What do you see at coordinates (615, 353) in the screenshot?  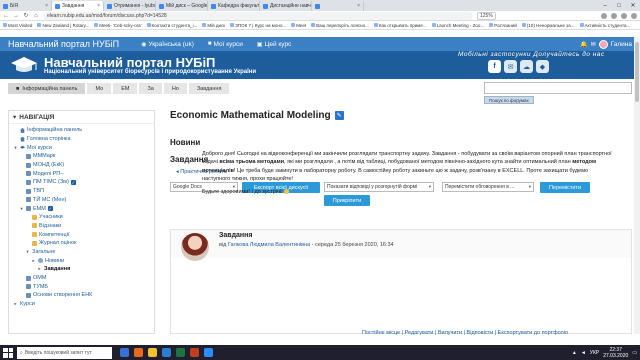 I see `clock: 22:37 27.03.2020` at bounding box center [615, 353].